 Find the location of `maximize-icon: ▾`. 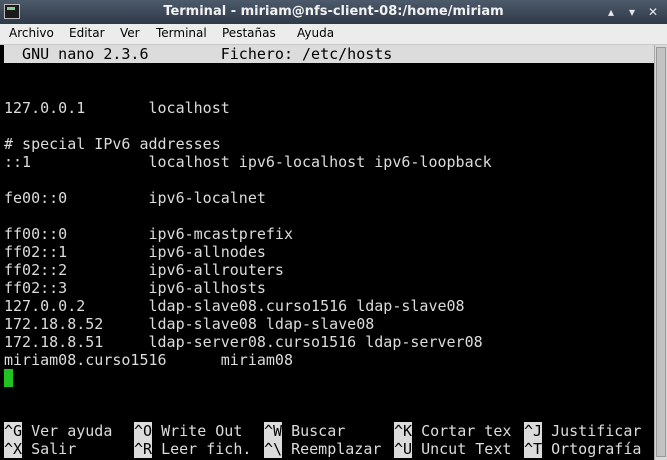

maximize-icon: ▾ is located at coordinates (632, 12).